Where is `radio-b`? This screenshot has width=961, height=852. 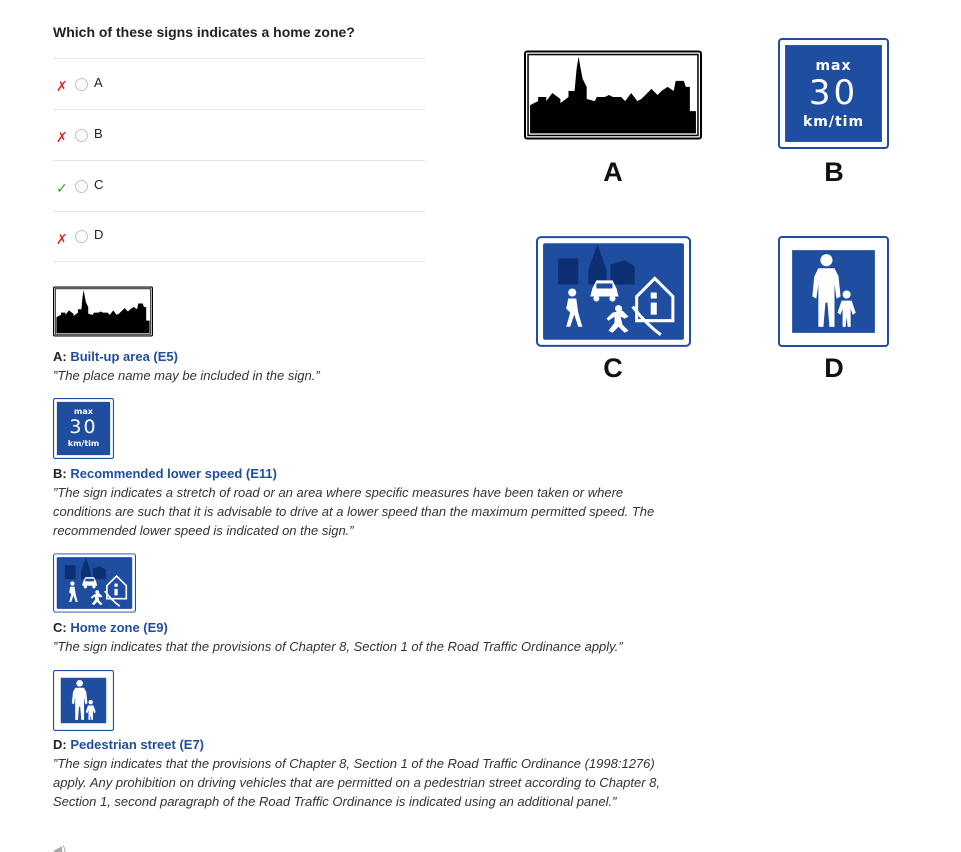 radio-b is located at coordinates (81, 135).